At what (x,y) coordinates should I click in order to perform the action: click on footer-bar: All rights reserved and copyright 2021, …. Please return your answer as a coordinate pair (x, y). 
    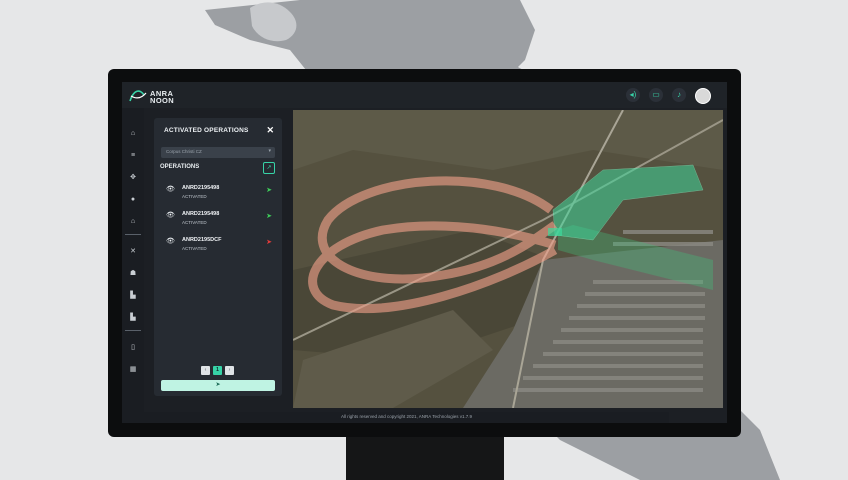
    Looking at the image, I should click on (406, 417).